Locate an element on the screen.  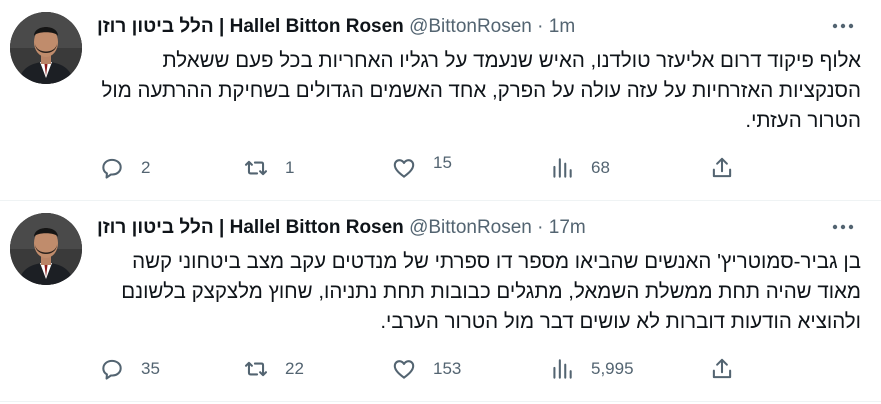
tweet-actions: 35 22 153 5,995 is located at coordinates (422, 369).